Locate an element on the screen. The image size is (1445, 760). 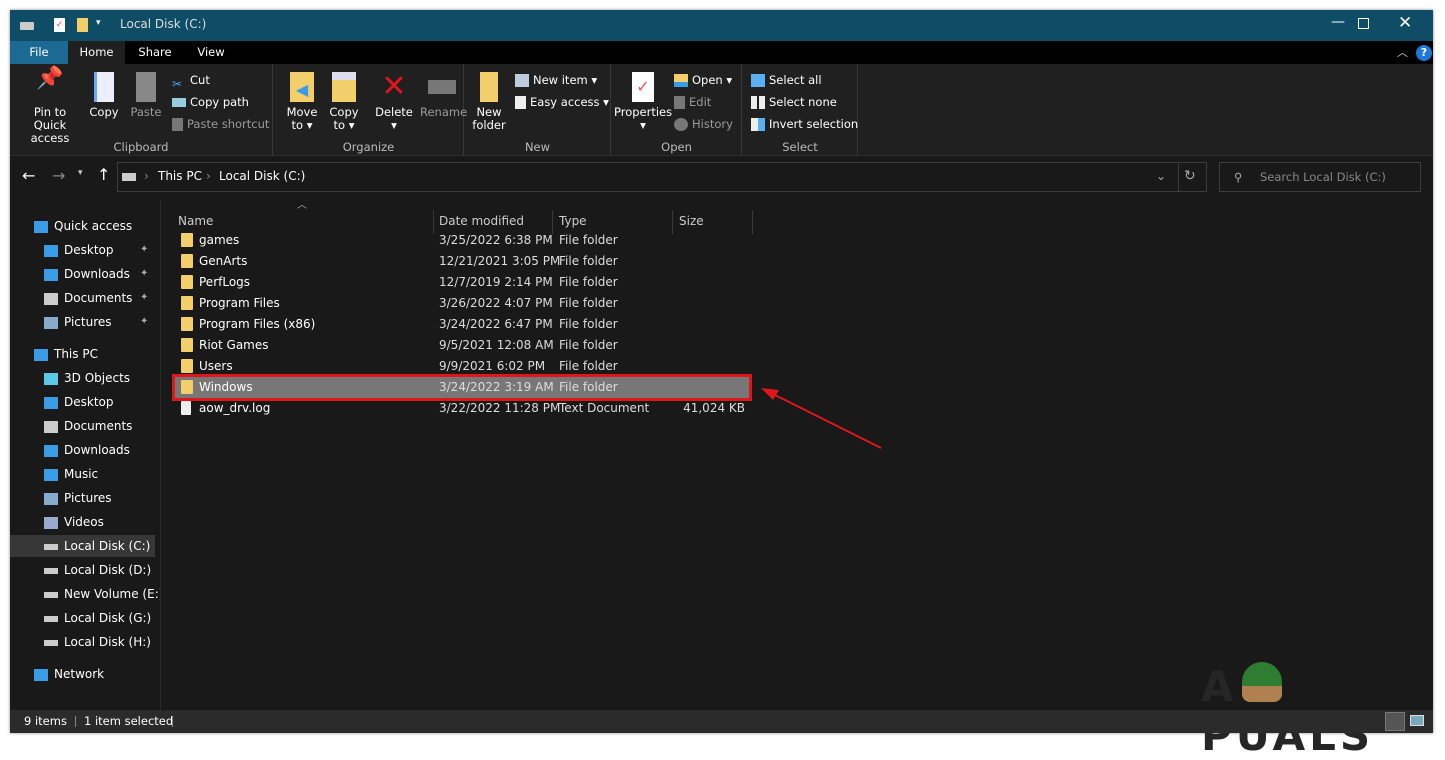
sidebar-item: Downloads ✦ is located at coordinates (82, 274).